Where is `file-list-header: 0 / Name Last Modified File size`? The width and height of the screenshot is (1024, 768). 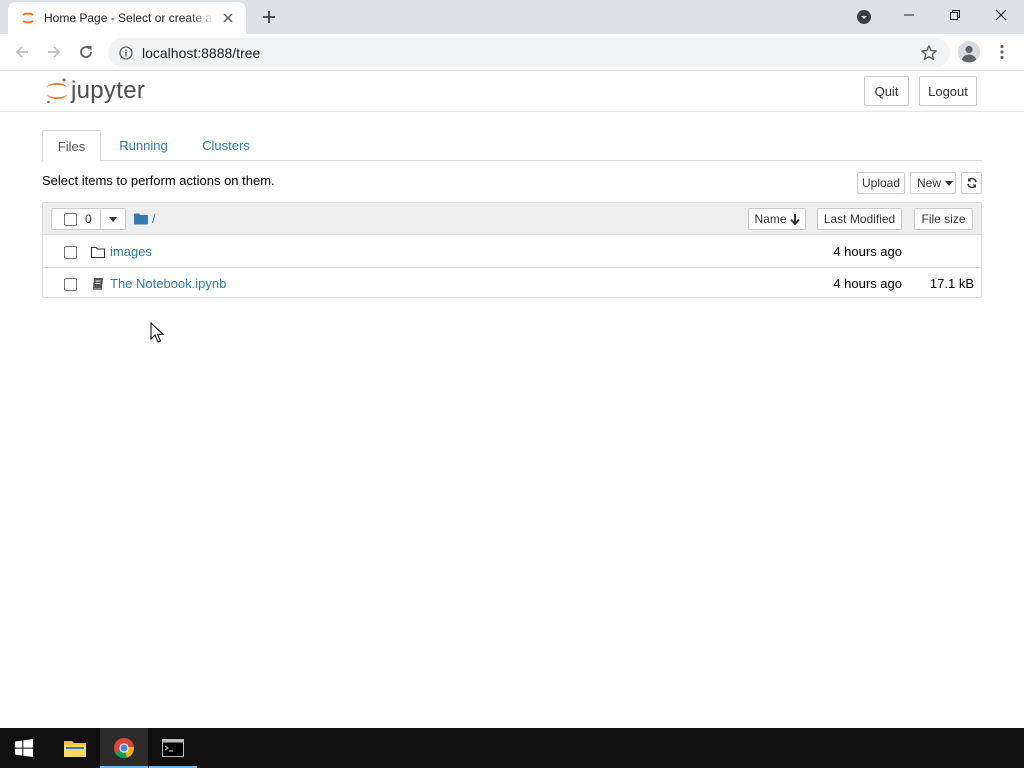
file-list-header: 0 / Name Last Modified File size is located at coordinates (512, 219).